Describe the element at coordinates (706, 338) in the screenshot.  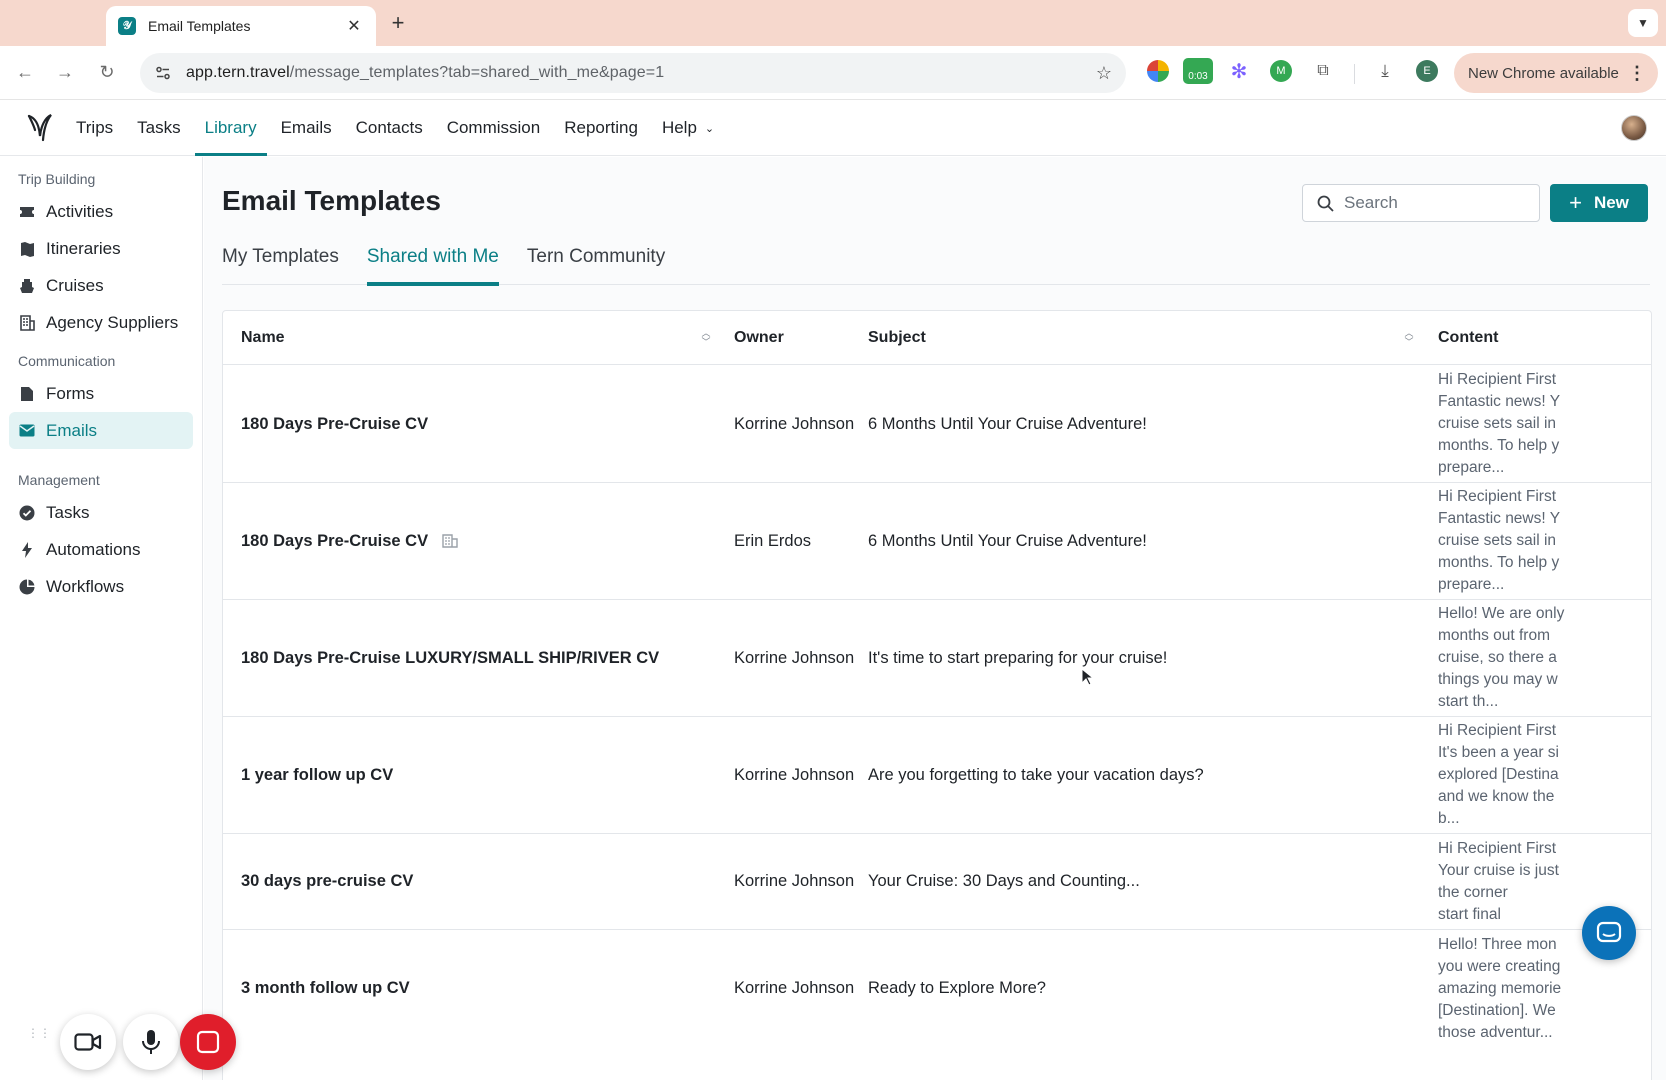
I see `sort-name-icon: ︿ ﹀` at that location.